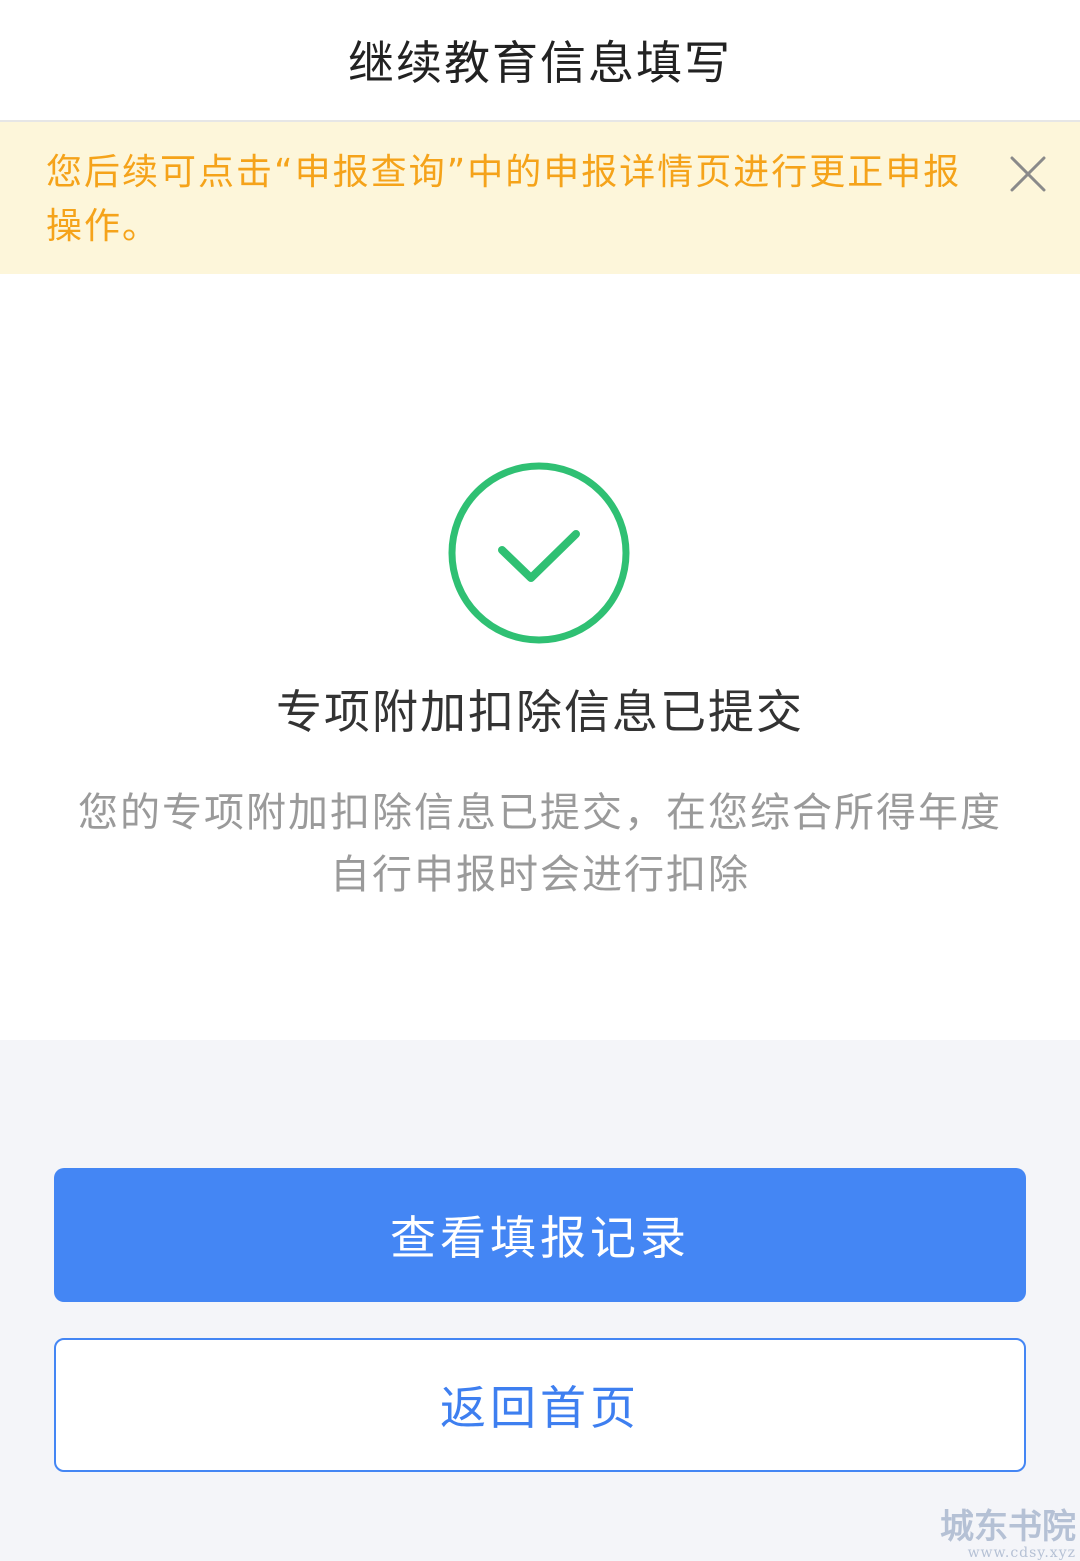 The height and width of the screenshot is (1561, 1080). What do you see at coordinates (1021, 1553) in the screenshot?
I see `watermark-url: www.cdsy.xyz` at bounding box center [1021, 1553].